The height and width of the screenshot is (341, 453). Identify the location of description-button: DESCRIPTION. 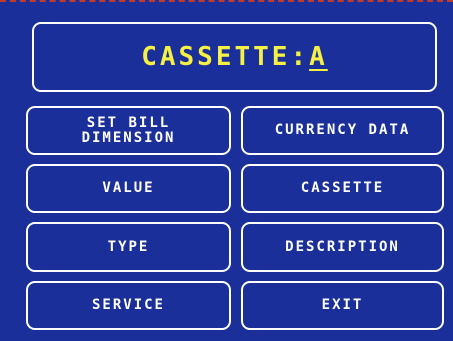
(342, 247).